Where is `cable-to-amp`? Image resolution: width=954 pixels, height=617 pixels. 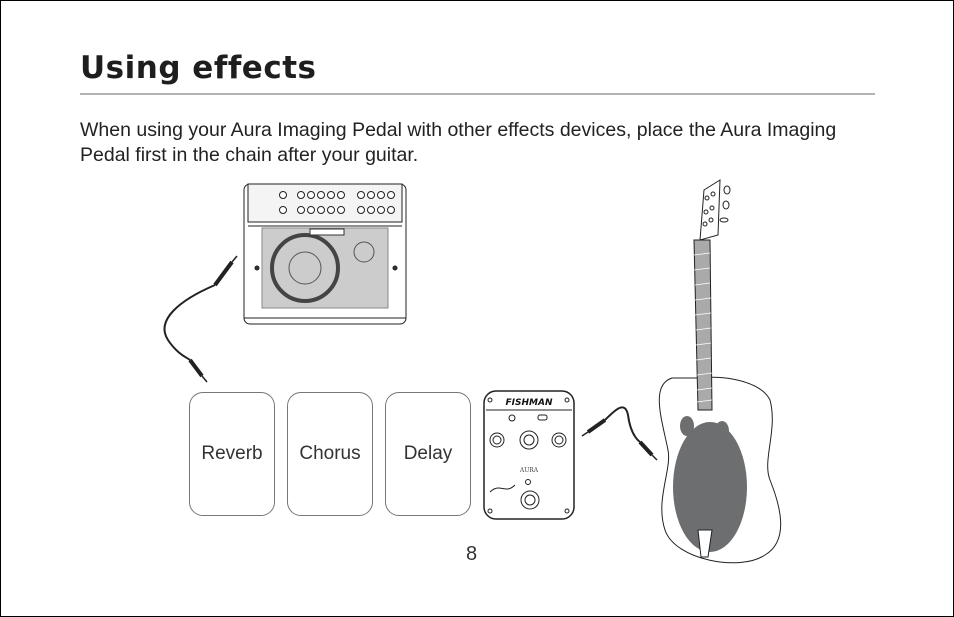
cable-to-amp is located at coordinates (200, 319).